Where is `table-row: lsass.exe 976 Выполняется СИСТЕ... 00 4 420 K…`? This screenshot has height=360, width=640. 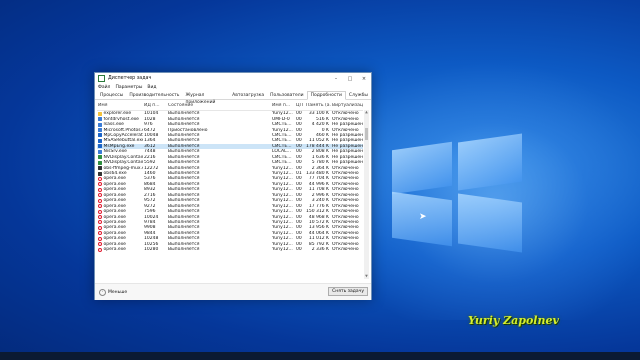 table-row: lsass.exe 976 Выполняется СИСТЕ... 00 4 420 K… is located at coordinates (230, 124).